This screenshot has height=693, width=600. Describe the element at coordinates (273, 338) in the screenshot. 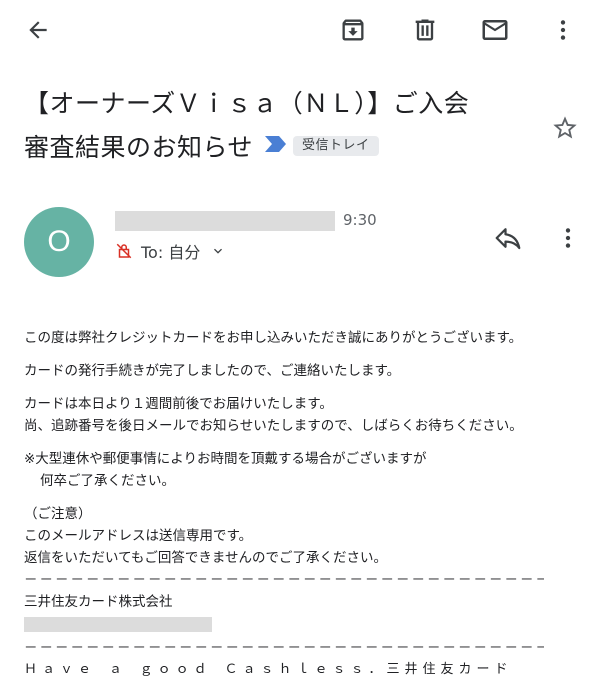

I see `body-paragraph: この度は弊社クレジットカードをお申し込みいただき誠にありがとうございます。` at that location.